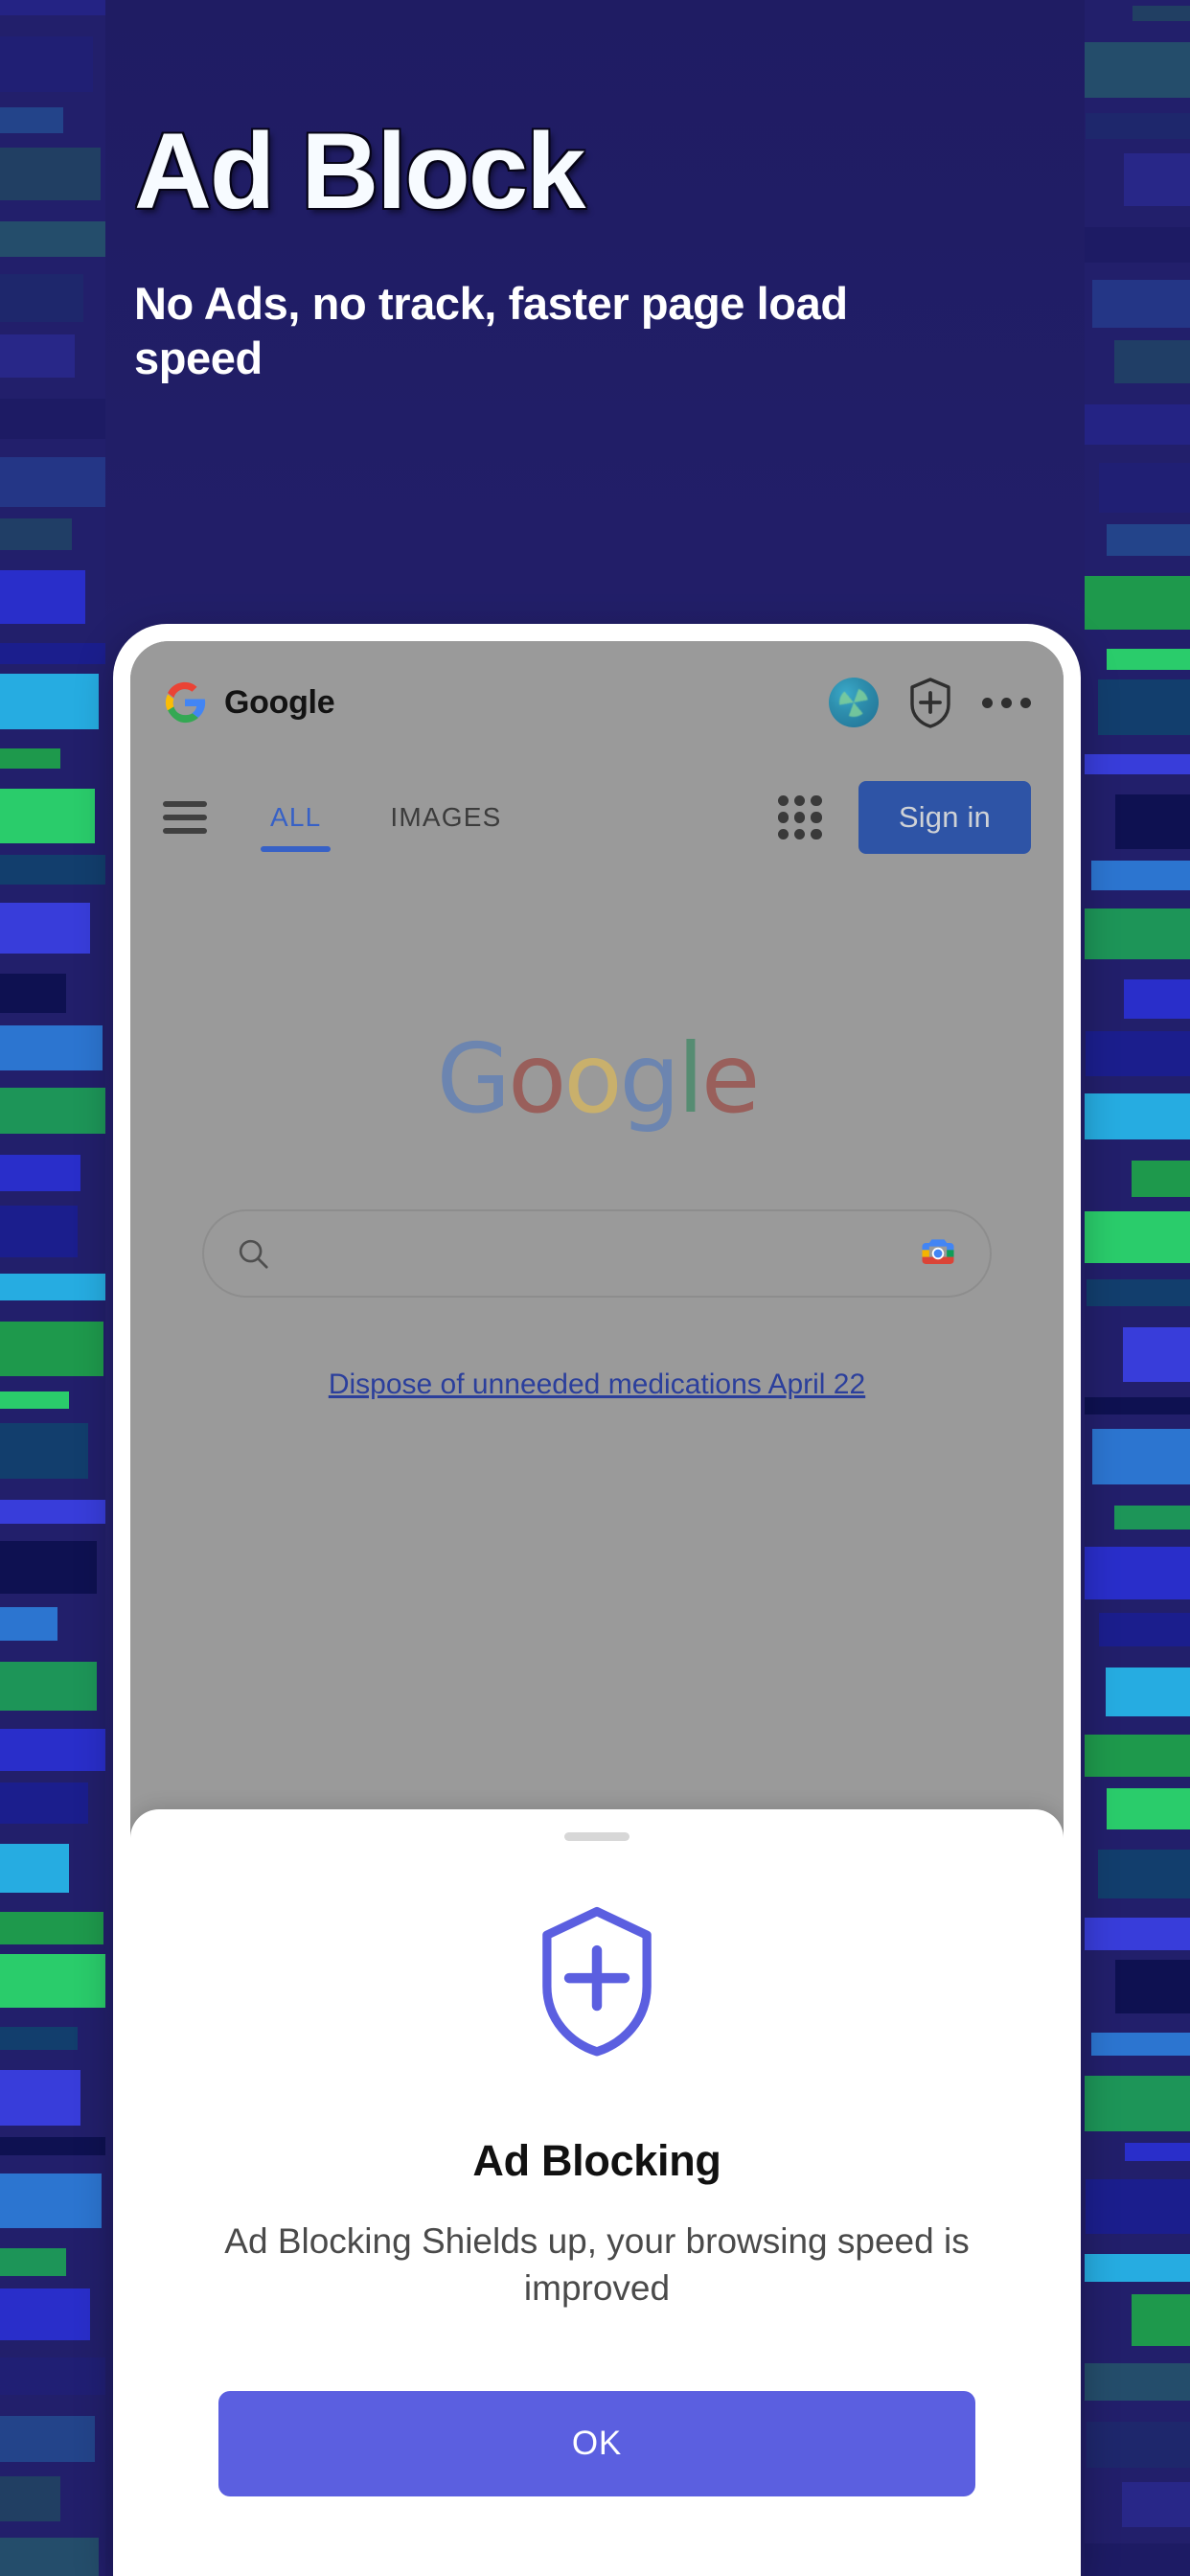 Image resolution: width=1190 pixels, height=2576 pixels. I want to click on browser-refresh-icon, so click(854, 702).